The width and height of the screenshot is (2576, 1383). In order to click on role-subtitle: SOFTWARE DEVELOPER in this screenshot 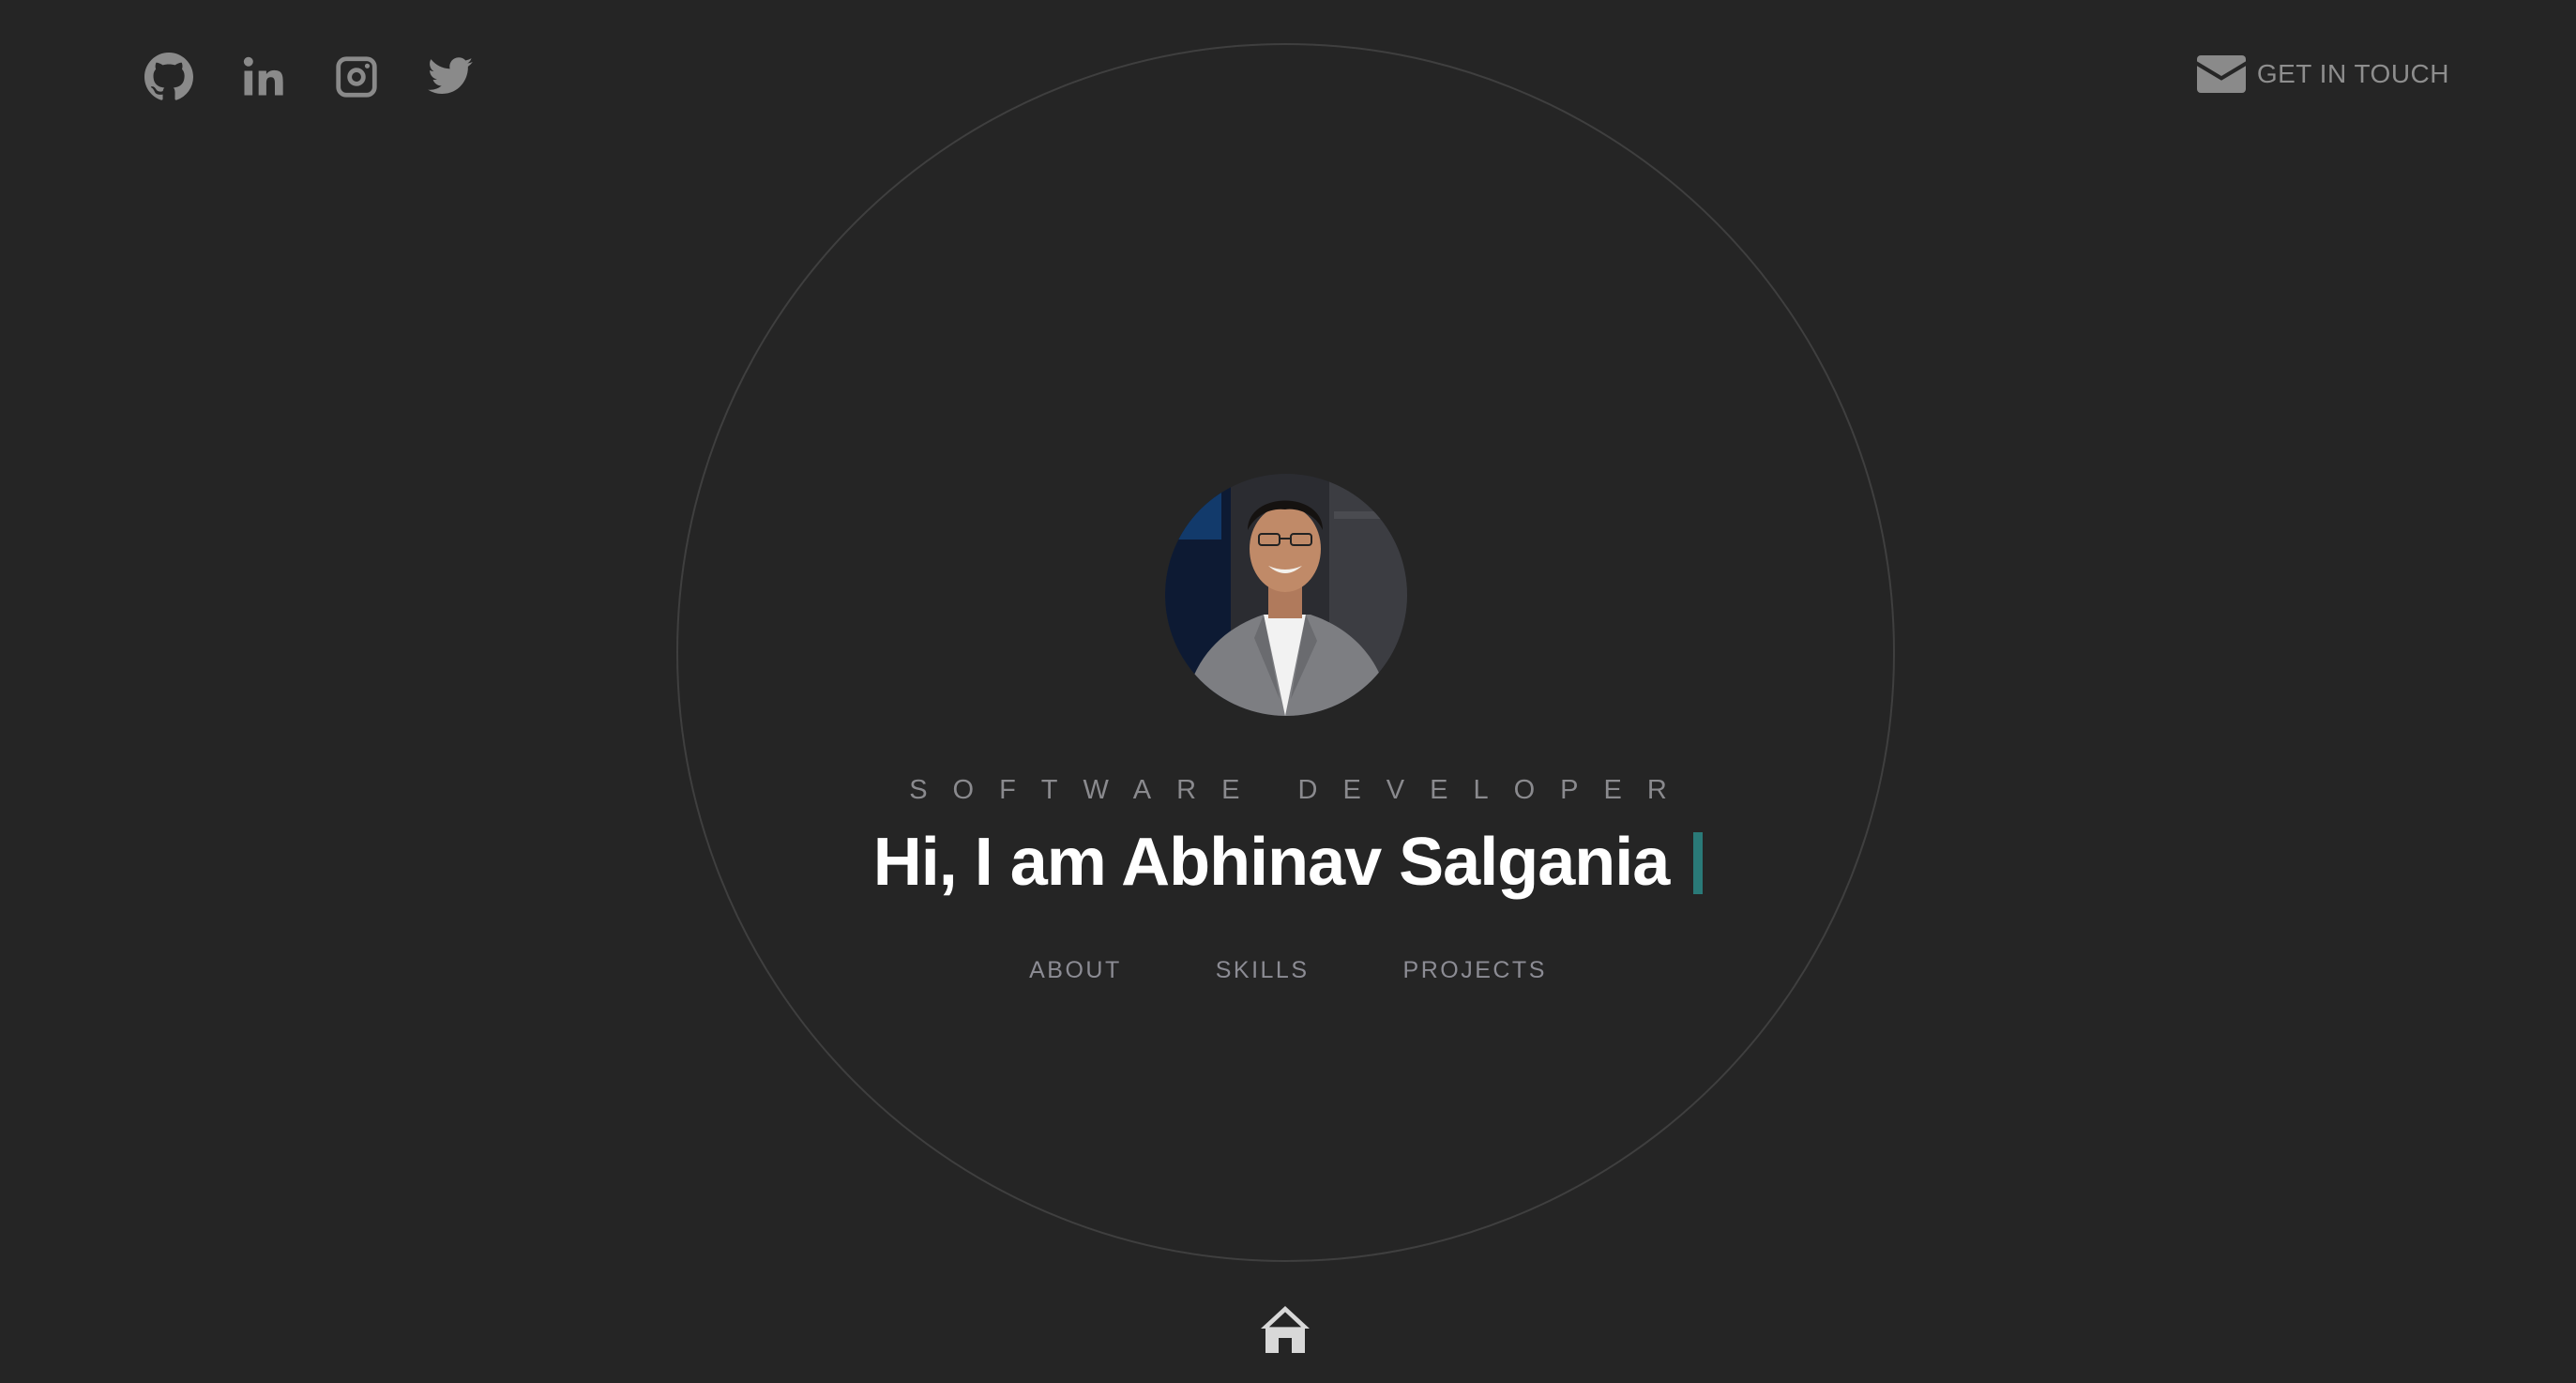, I will do `click(1300, 790)`.